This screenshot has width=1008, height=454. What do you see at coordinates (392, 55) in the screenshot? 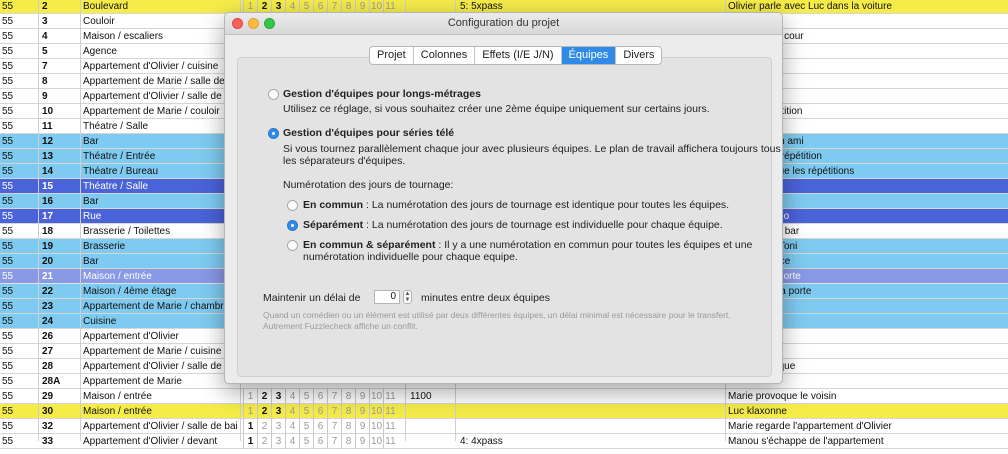
I see `tab-projet: Projet` at bounding box center [392, 55].